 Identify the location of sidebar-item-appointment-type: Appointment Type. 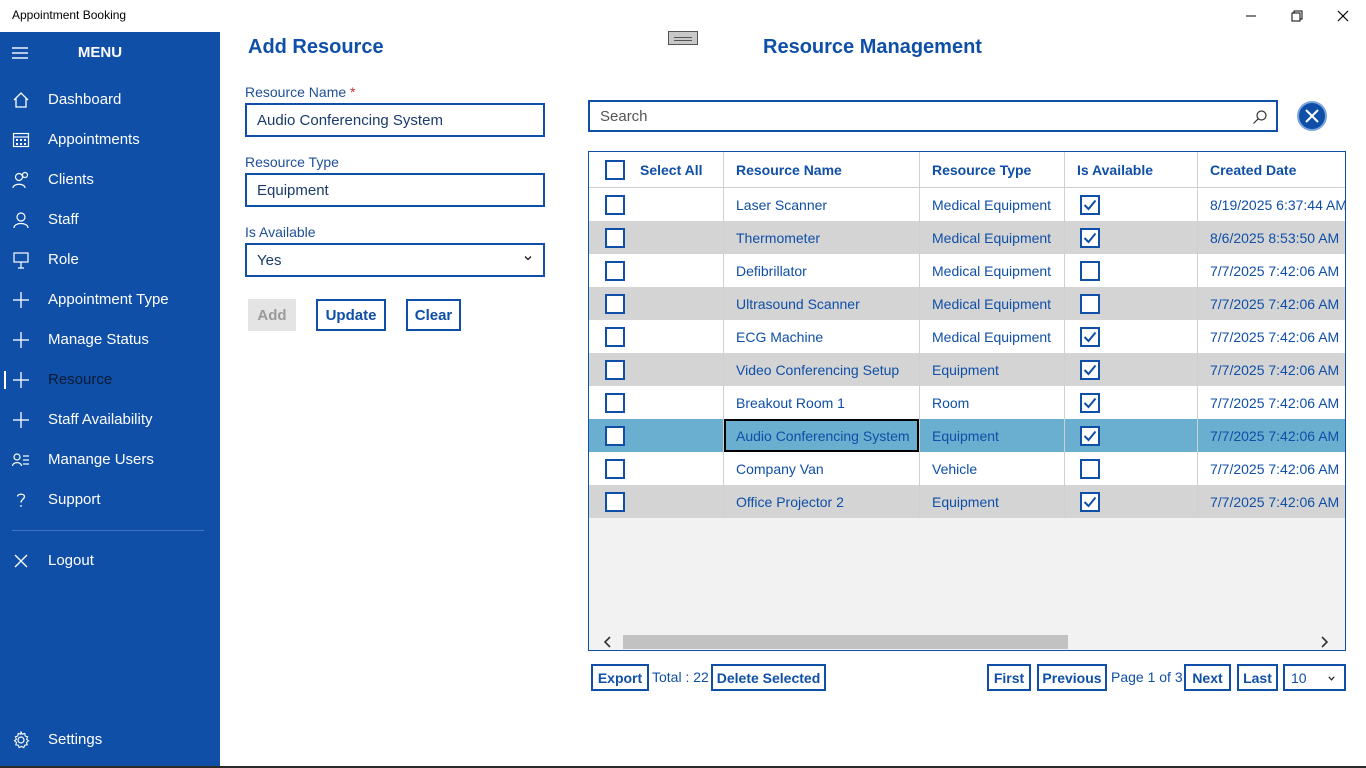
(110, 300).